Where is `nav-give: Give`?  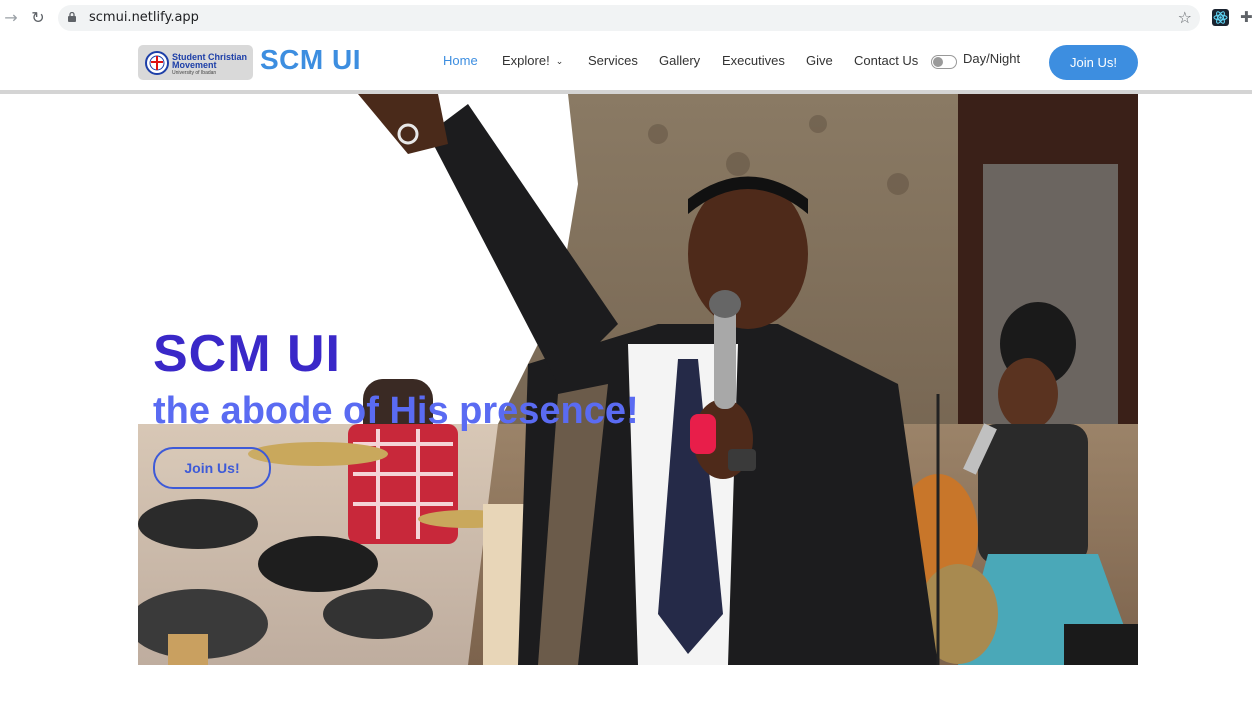 nav-give: Give is located at coordinates (819, 60).